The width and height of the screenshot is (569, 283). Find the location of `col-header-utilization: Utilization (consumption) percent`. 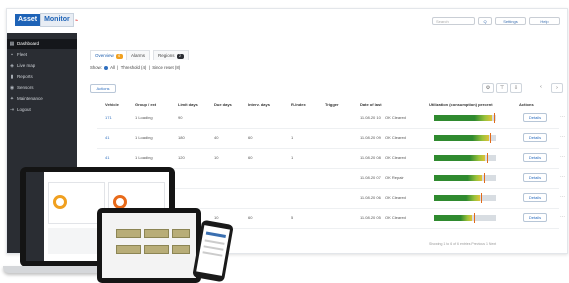

col-header-utilization: Utilization (consumption) percent is located at coordinates (461, 104).